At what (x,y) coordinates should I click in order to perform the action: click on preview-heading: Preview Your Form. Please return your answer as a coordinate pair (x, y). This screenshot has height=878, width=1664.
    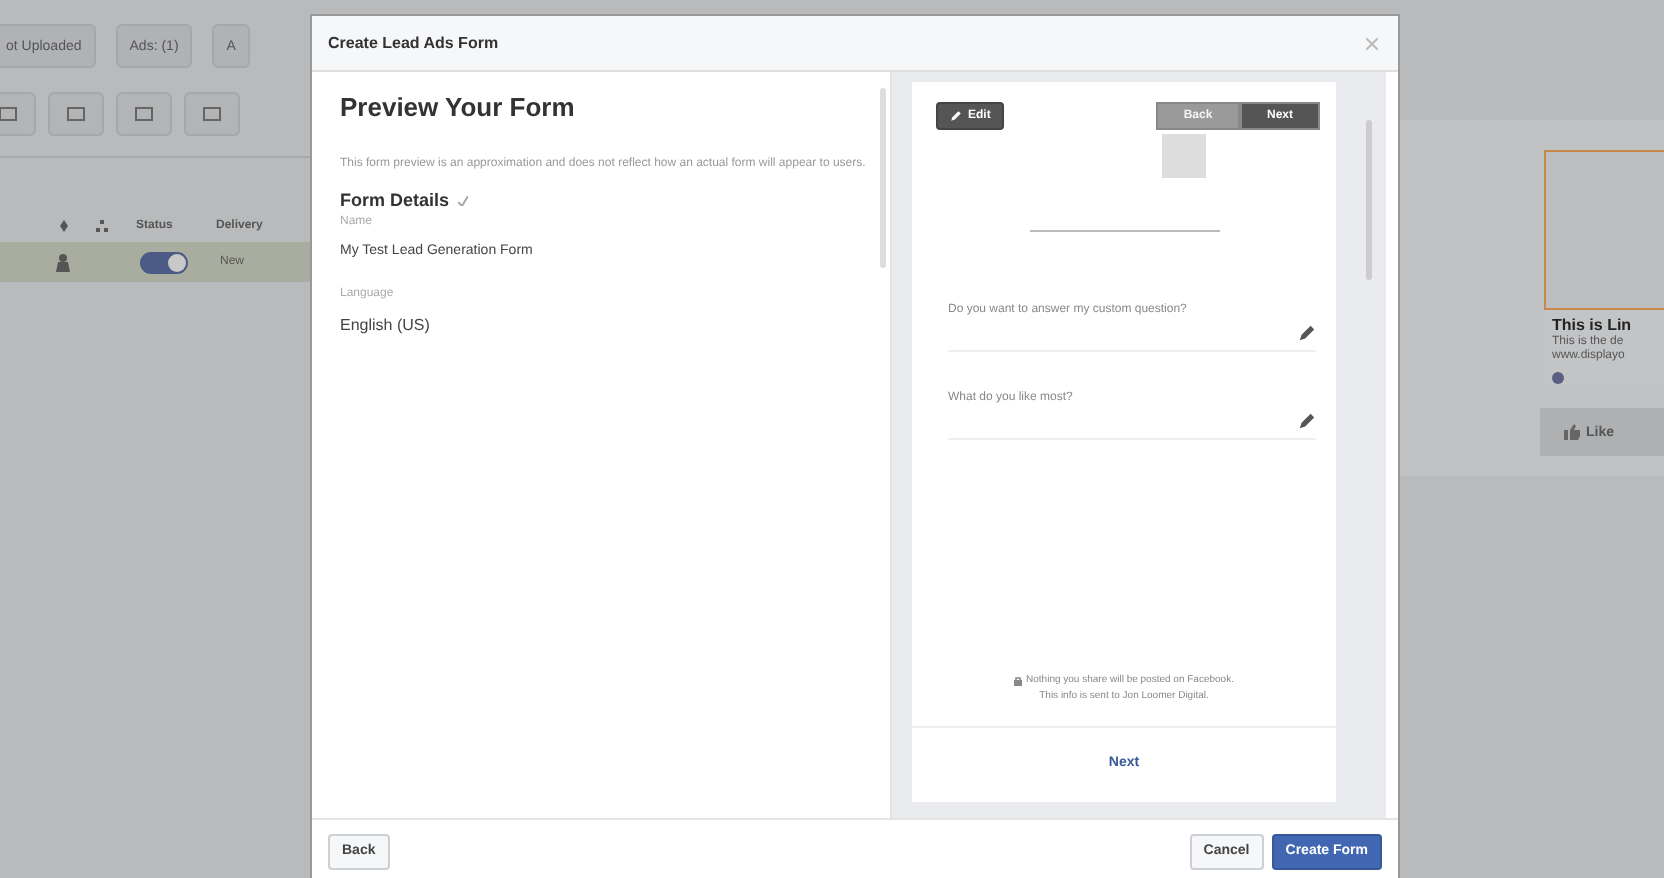
    Looking at the image, I should click on (458, 107).